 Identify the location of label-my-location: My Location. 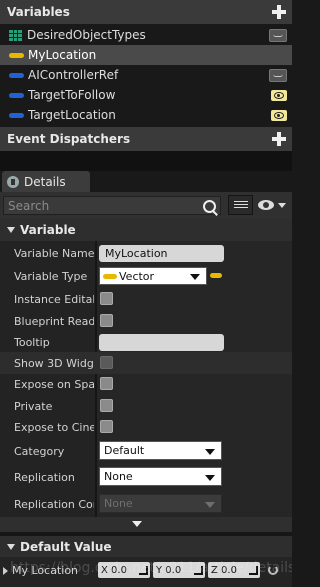
(45, 570).